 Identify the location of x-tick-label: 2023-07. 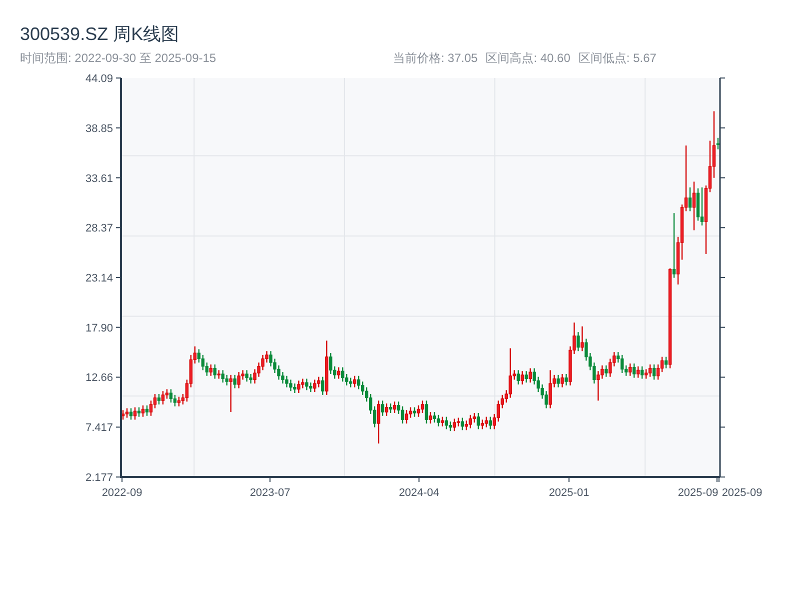
(270, 493).